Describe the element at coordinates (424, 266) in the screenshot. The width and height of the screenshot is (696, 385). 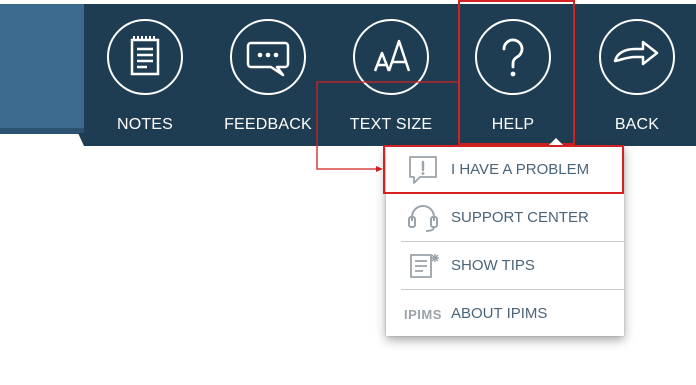
I see `tips-icon` at that location.